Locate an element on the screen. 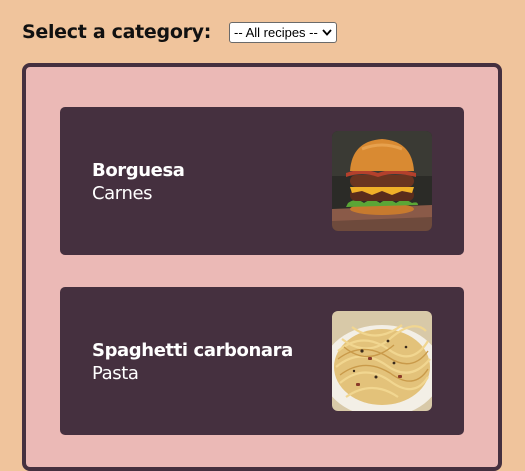 This screenshot has height=471, width=525. category-filter: Select a category: -- All recipes -- is located at coordinates (179, 32).